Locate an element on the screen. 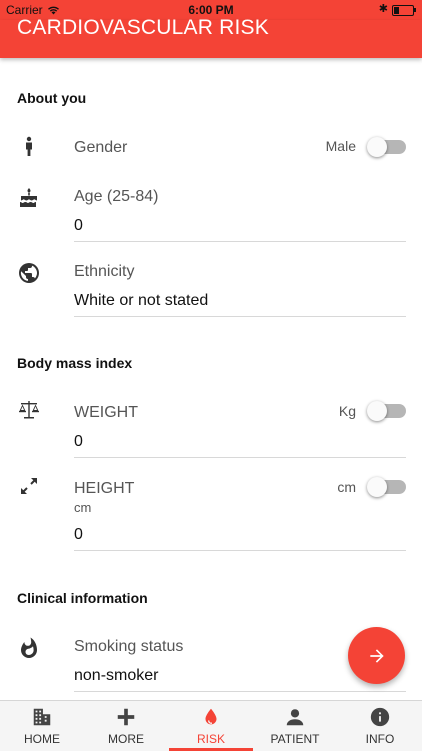 Image resolution: width=422 pixels, height=751 pixels. nav-home-label: HOME is located at coordinates (42, 739).